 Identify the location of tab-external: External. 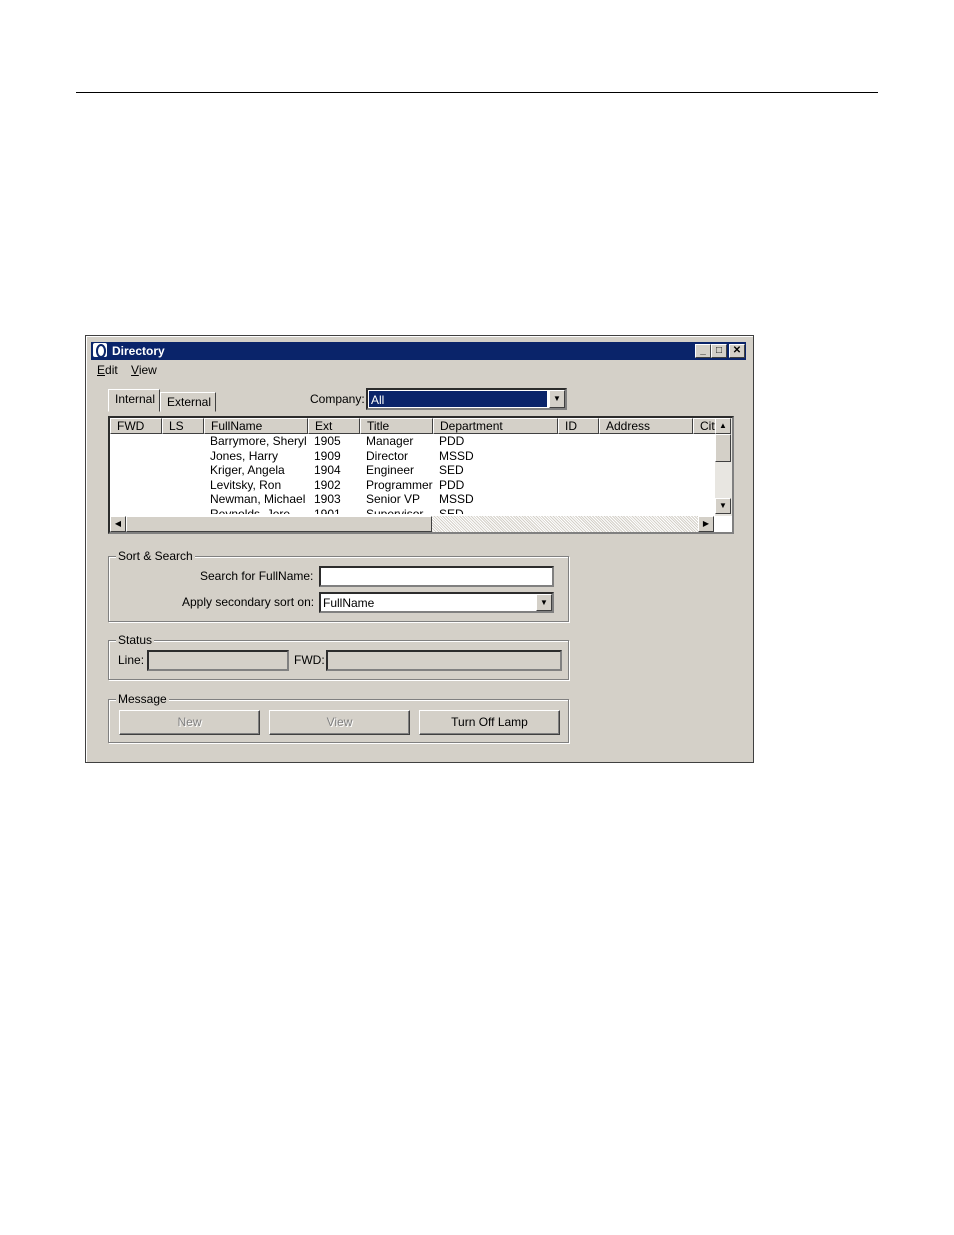
(188, 402).